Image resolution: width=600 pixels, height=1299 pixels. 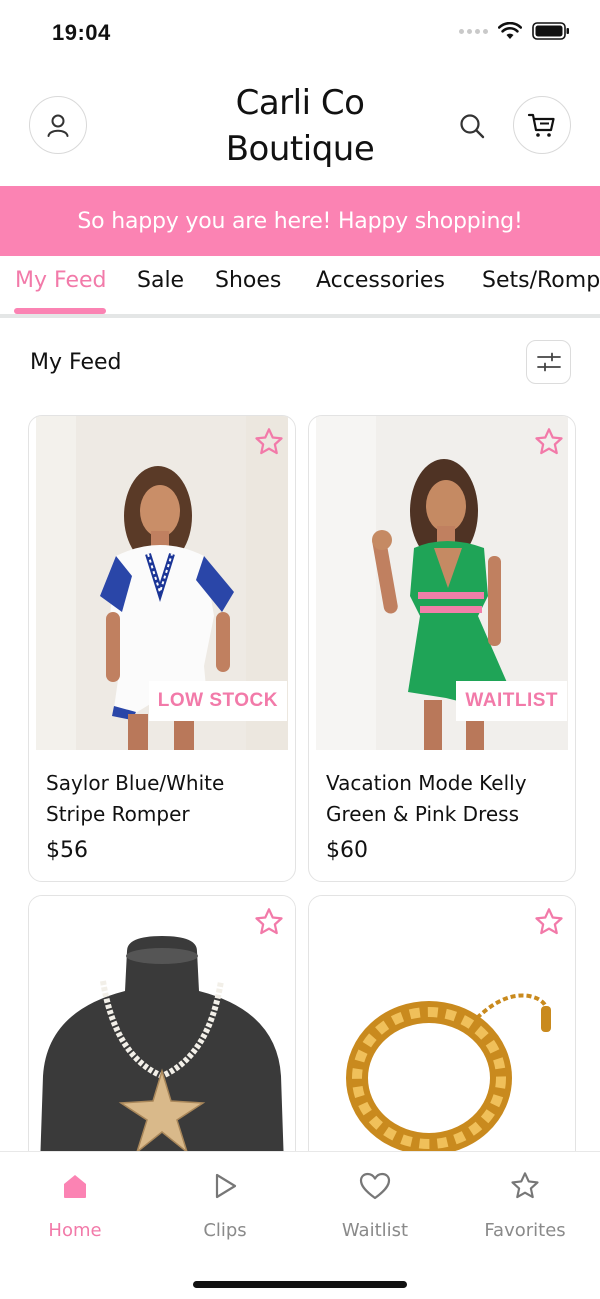 What do you see at coordinates (300, 33) in the screenshot?
I see `status-bar: 19:04` at bounding box center [300, 33].